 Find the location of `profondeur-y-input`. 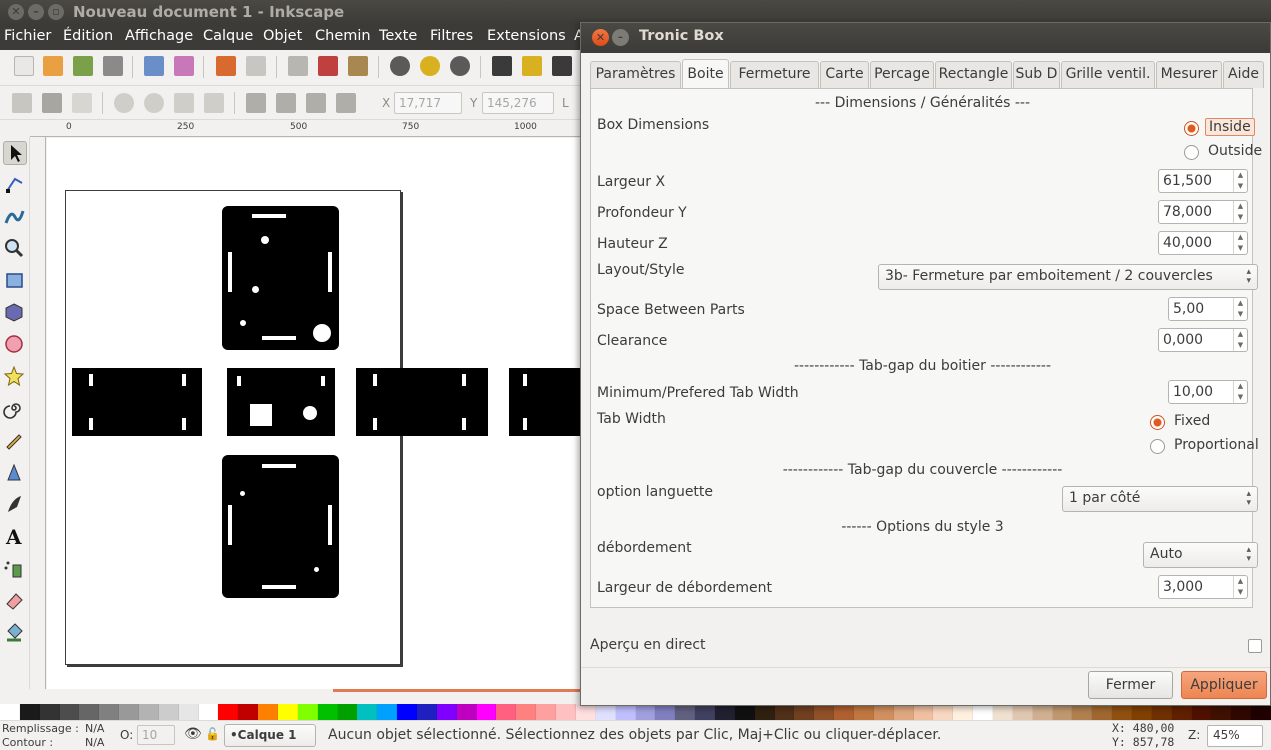

profondeur-y-input is located at coordinates (1196, 212).